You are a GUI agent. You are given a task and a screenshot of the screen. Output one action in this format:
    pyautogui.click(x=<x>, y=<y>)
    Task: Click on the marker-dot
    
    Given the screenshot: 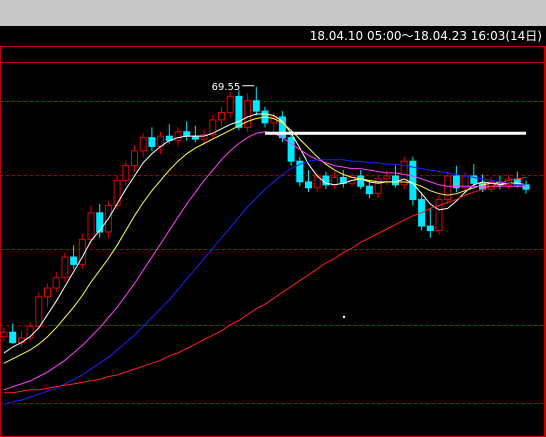 What is the action you would take?
    pyautogui.click(x=344, y=317)
    